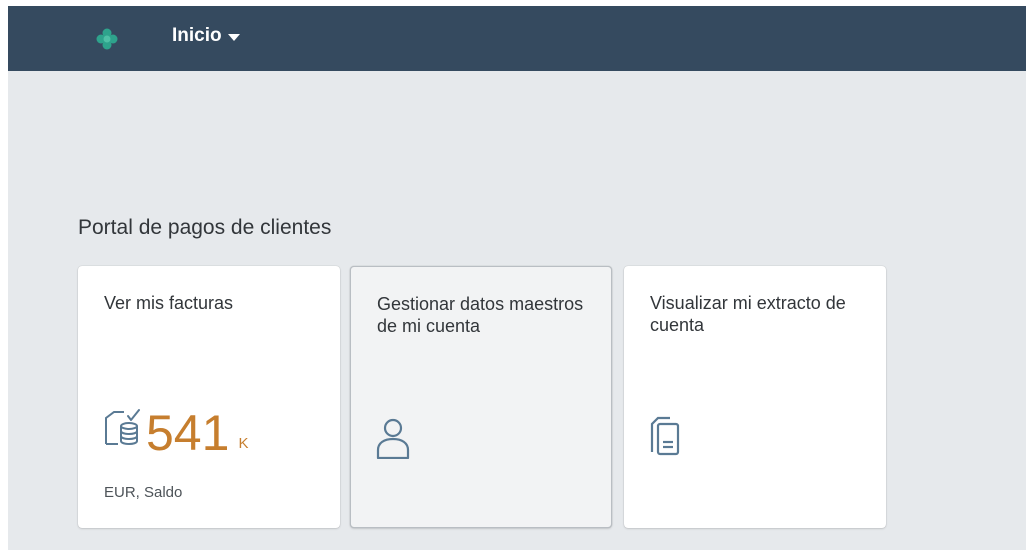  Describe the element at coordinates (169, 303) in the screenshot. I see `tile-title: Ver mis facturas` at that location.